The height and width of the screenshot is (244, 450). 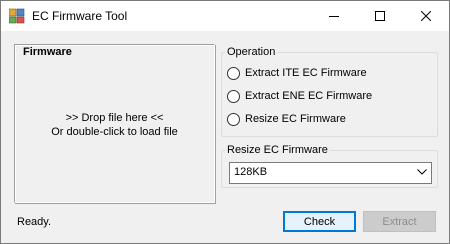 I want to click on minimize-button, so click(x=334, y=16).